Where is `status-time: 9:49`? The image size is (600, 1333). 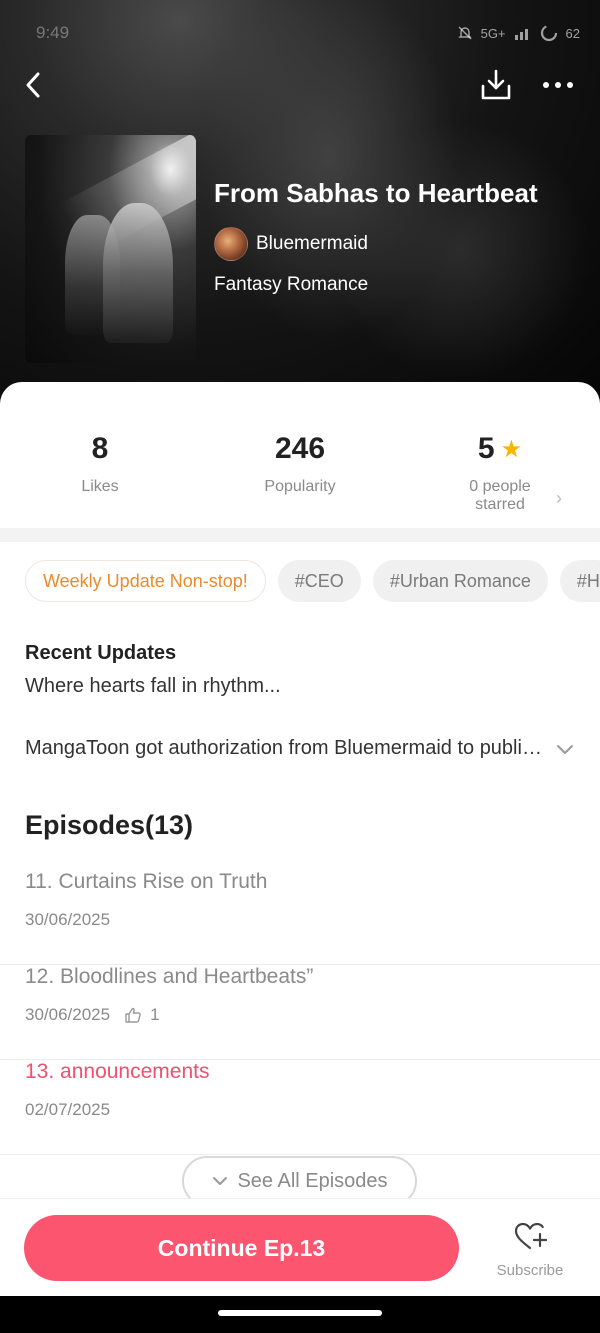 status-time: 9:49 is located at coordinates (53, 32).